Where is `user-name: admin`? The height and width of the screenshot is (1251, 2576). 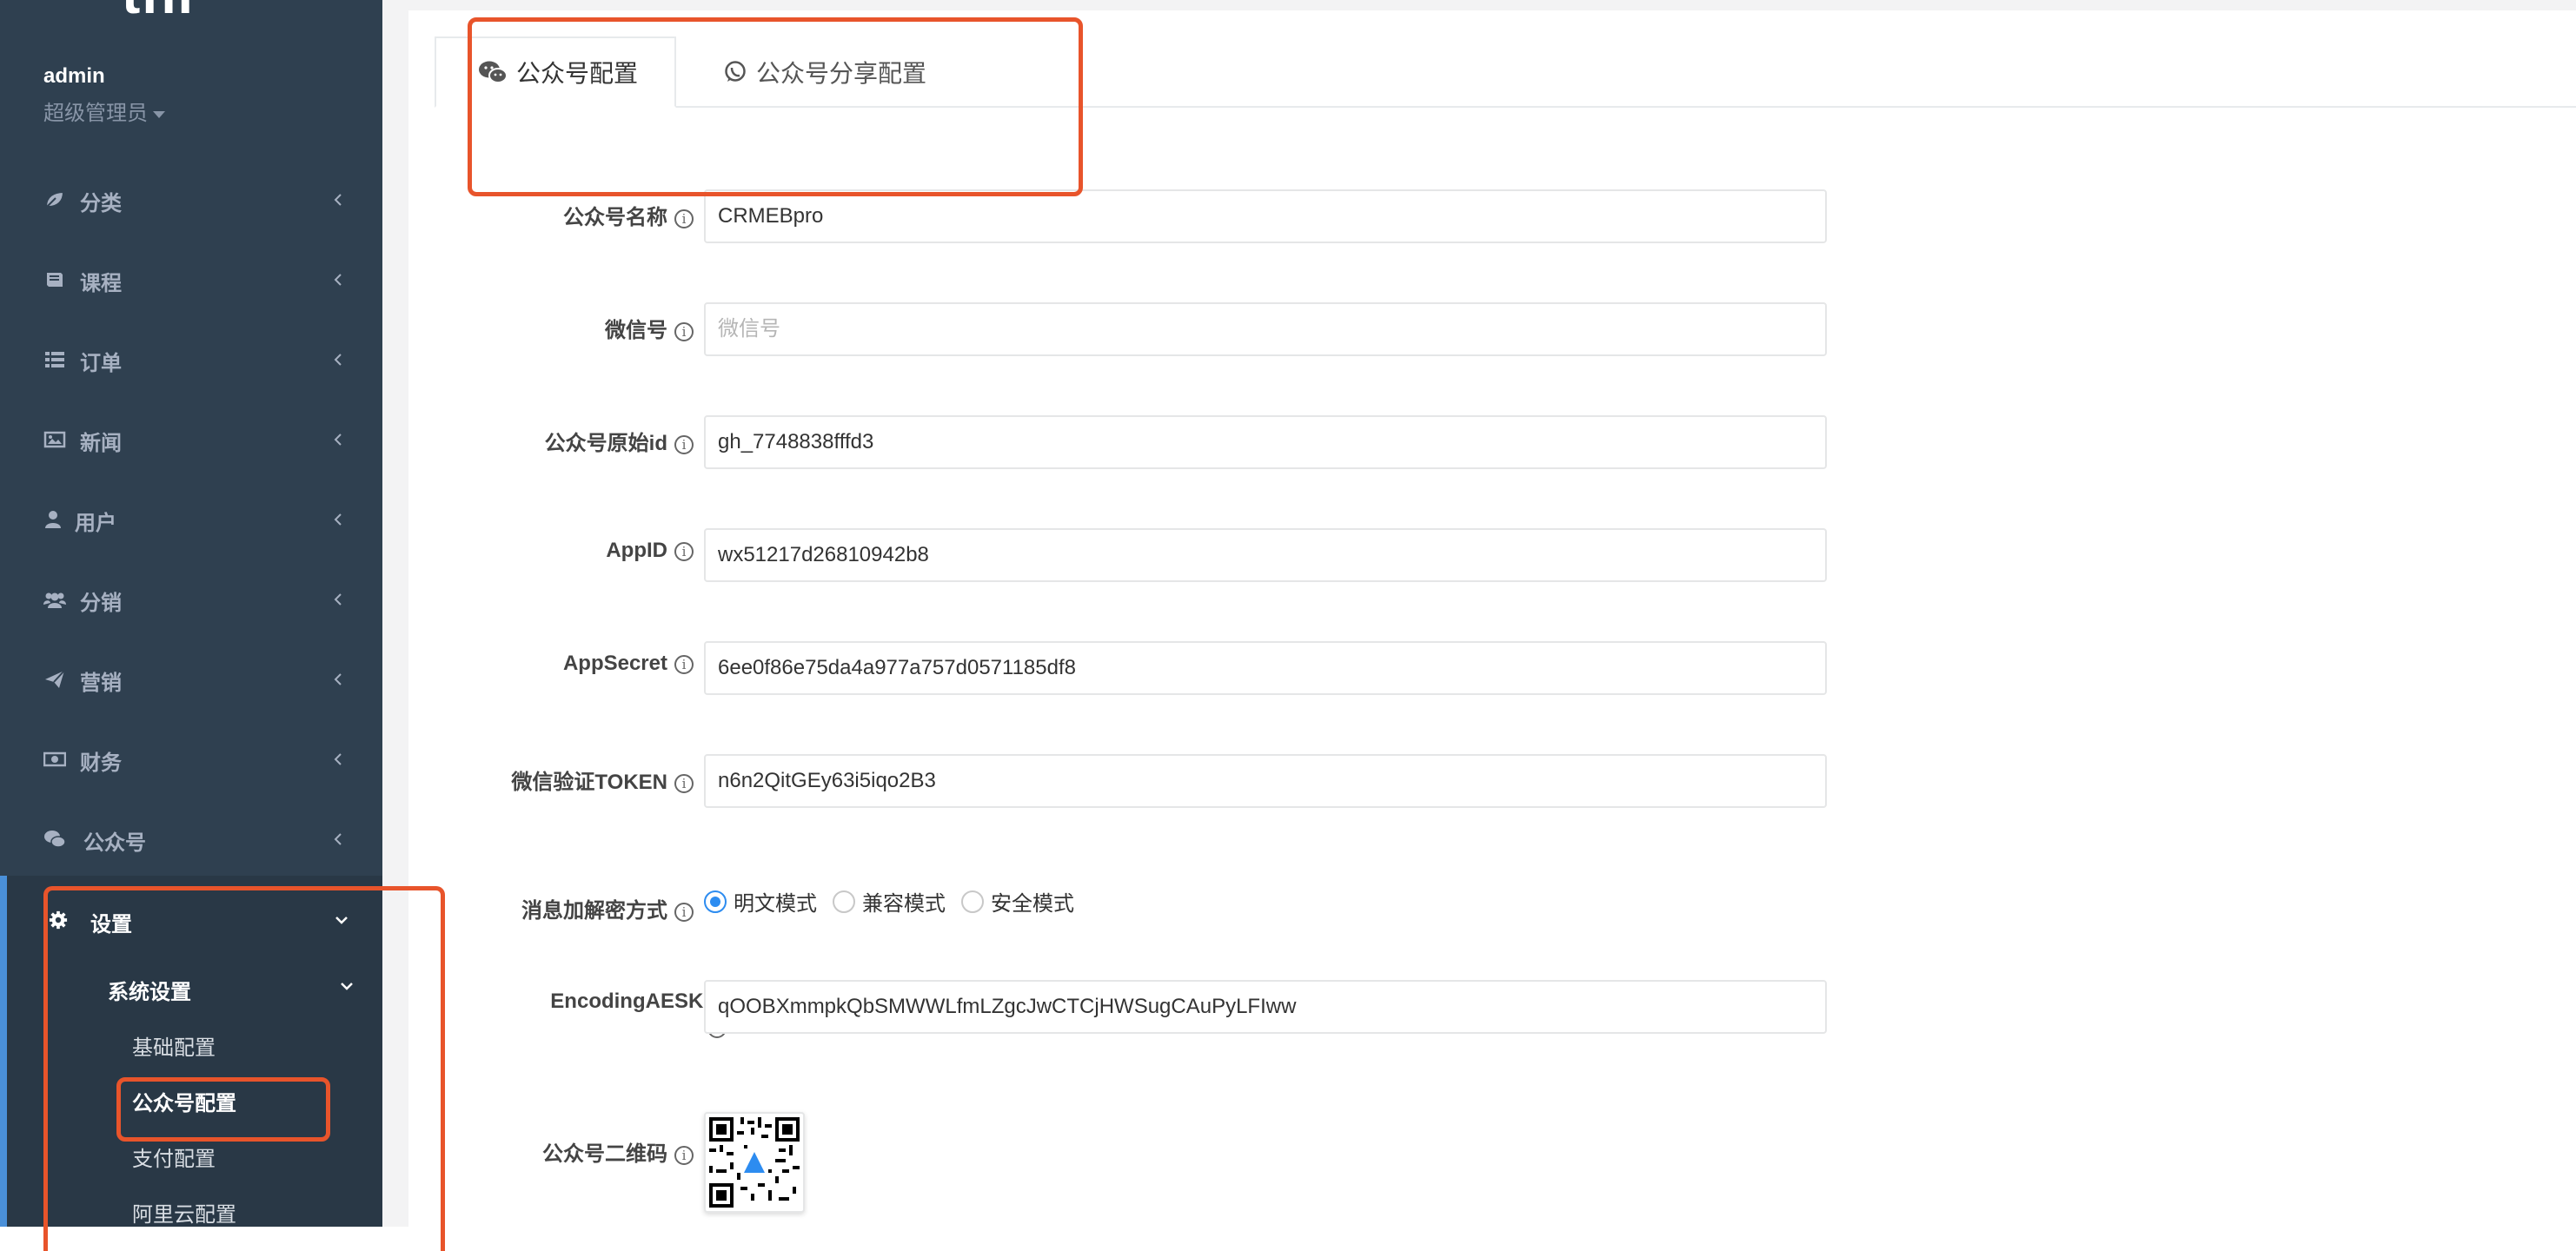
user-name: admin is located at coordinates (74, 76).